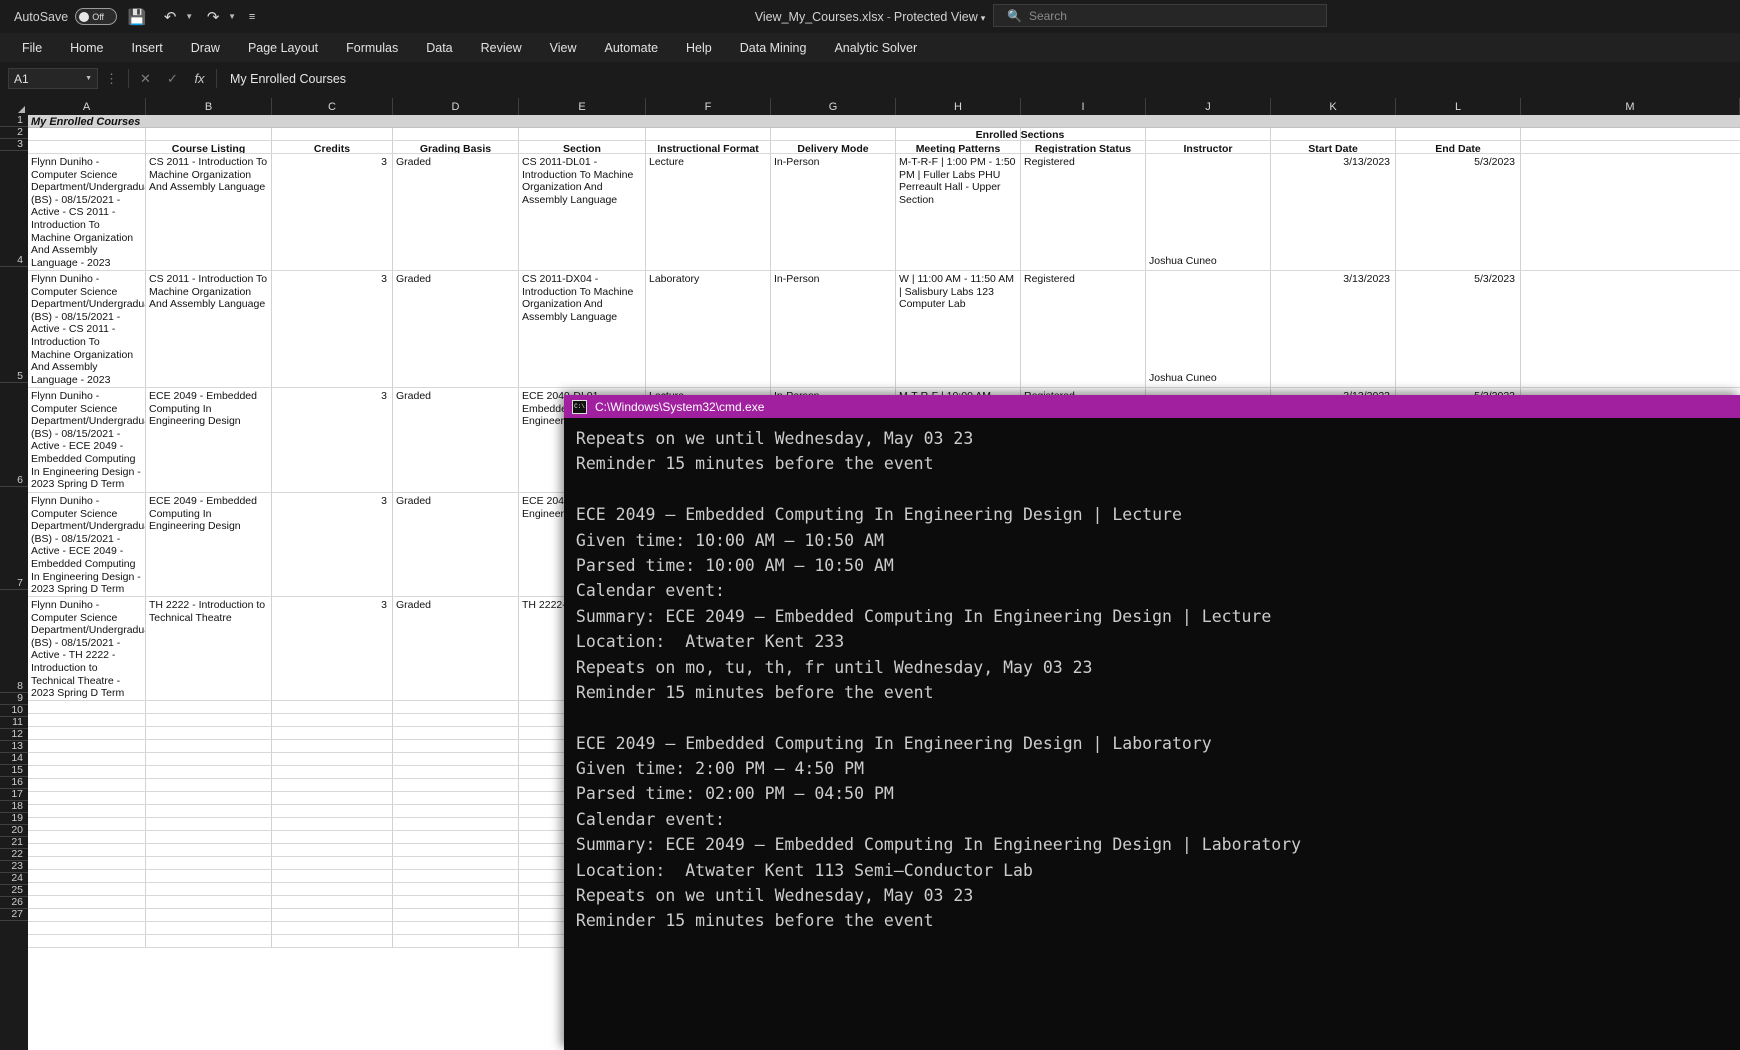 Image resolution: width=1740 pixels, height=1050 pixels. Describe the element at coordinates (1333, 147) in the screenshot. I see `cell-start_date: Start Date` at that location.